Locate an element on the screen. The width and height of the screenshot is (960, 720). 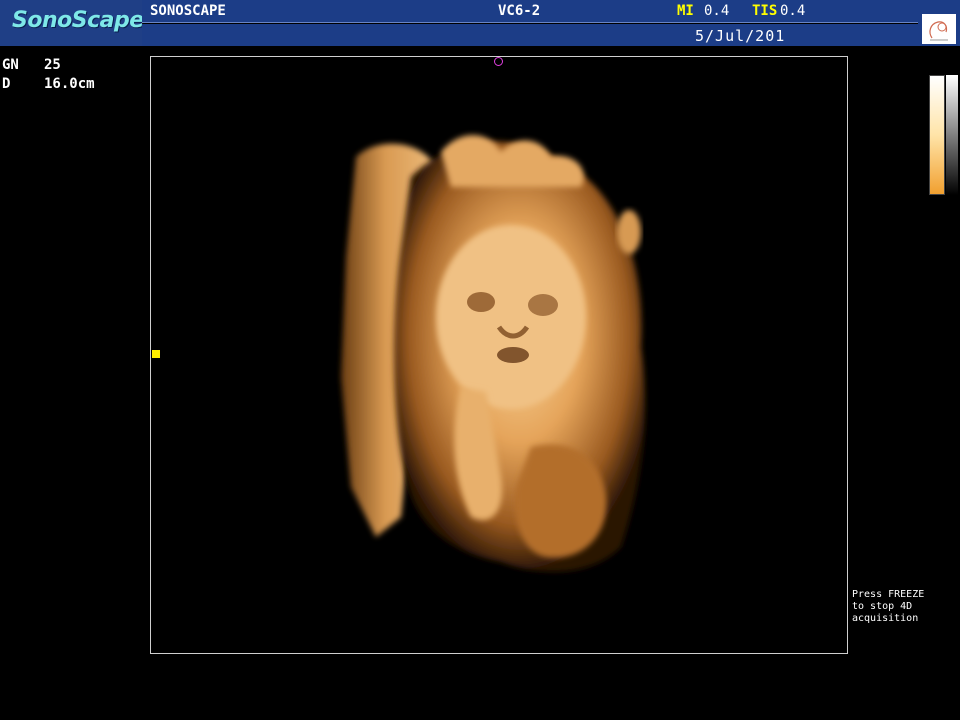
gain-row: GN 25 is located at coordinates (48, 65).